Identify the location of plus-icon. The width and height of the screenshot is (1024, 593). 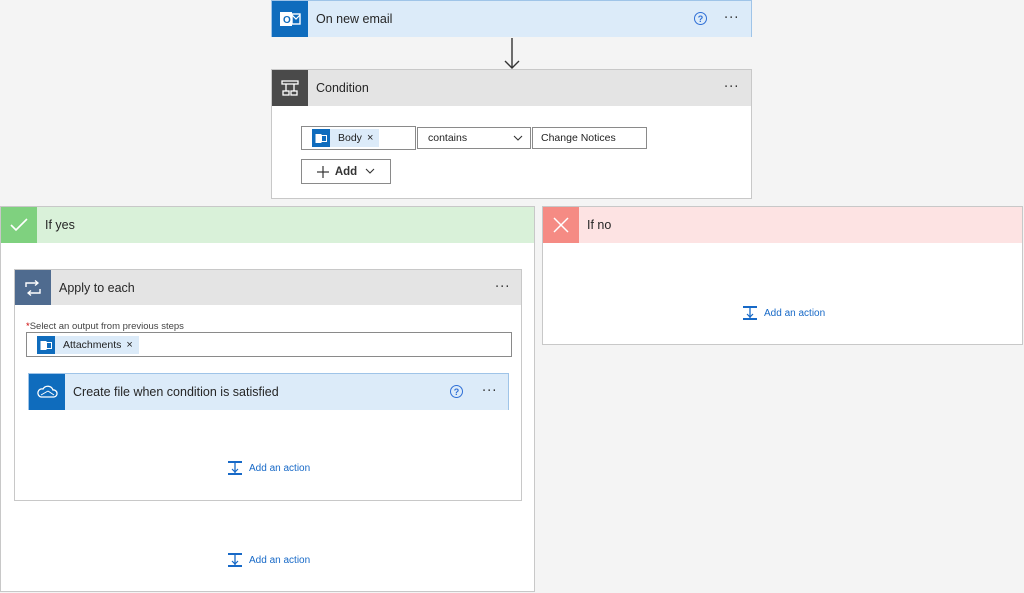
(322, 171).